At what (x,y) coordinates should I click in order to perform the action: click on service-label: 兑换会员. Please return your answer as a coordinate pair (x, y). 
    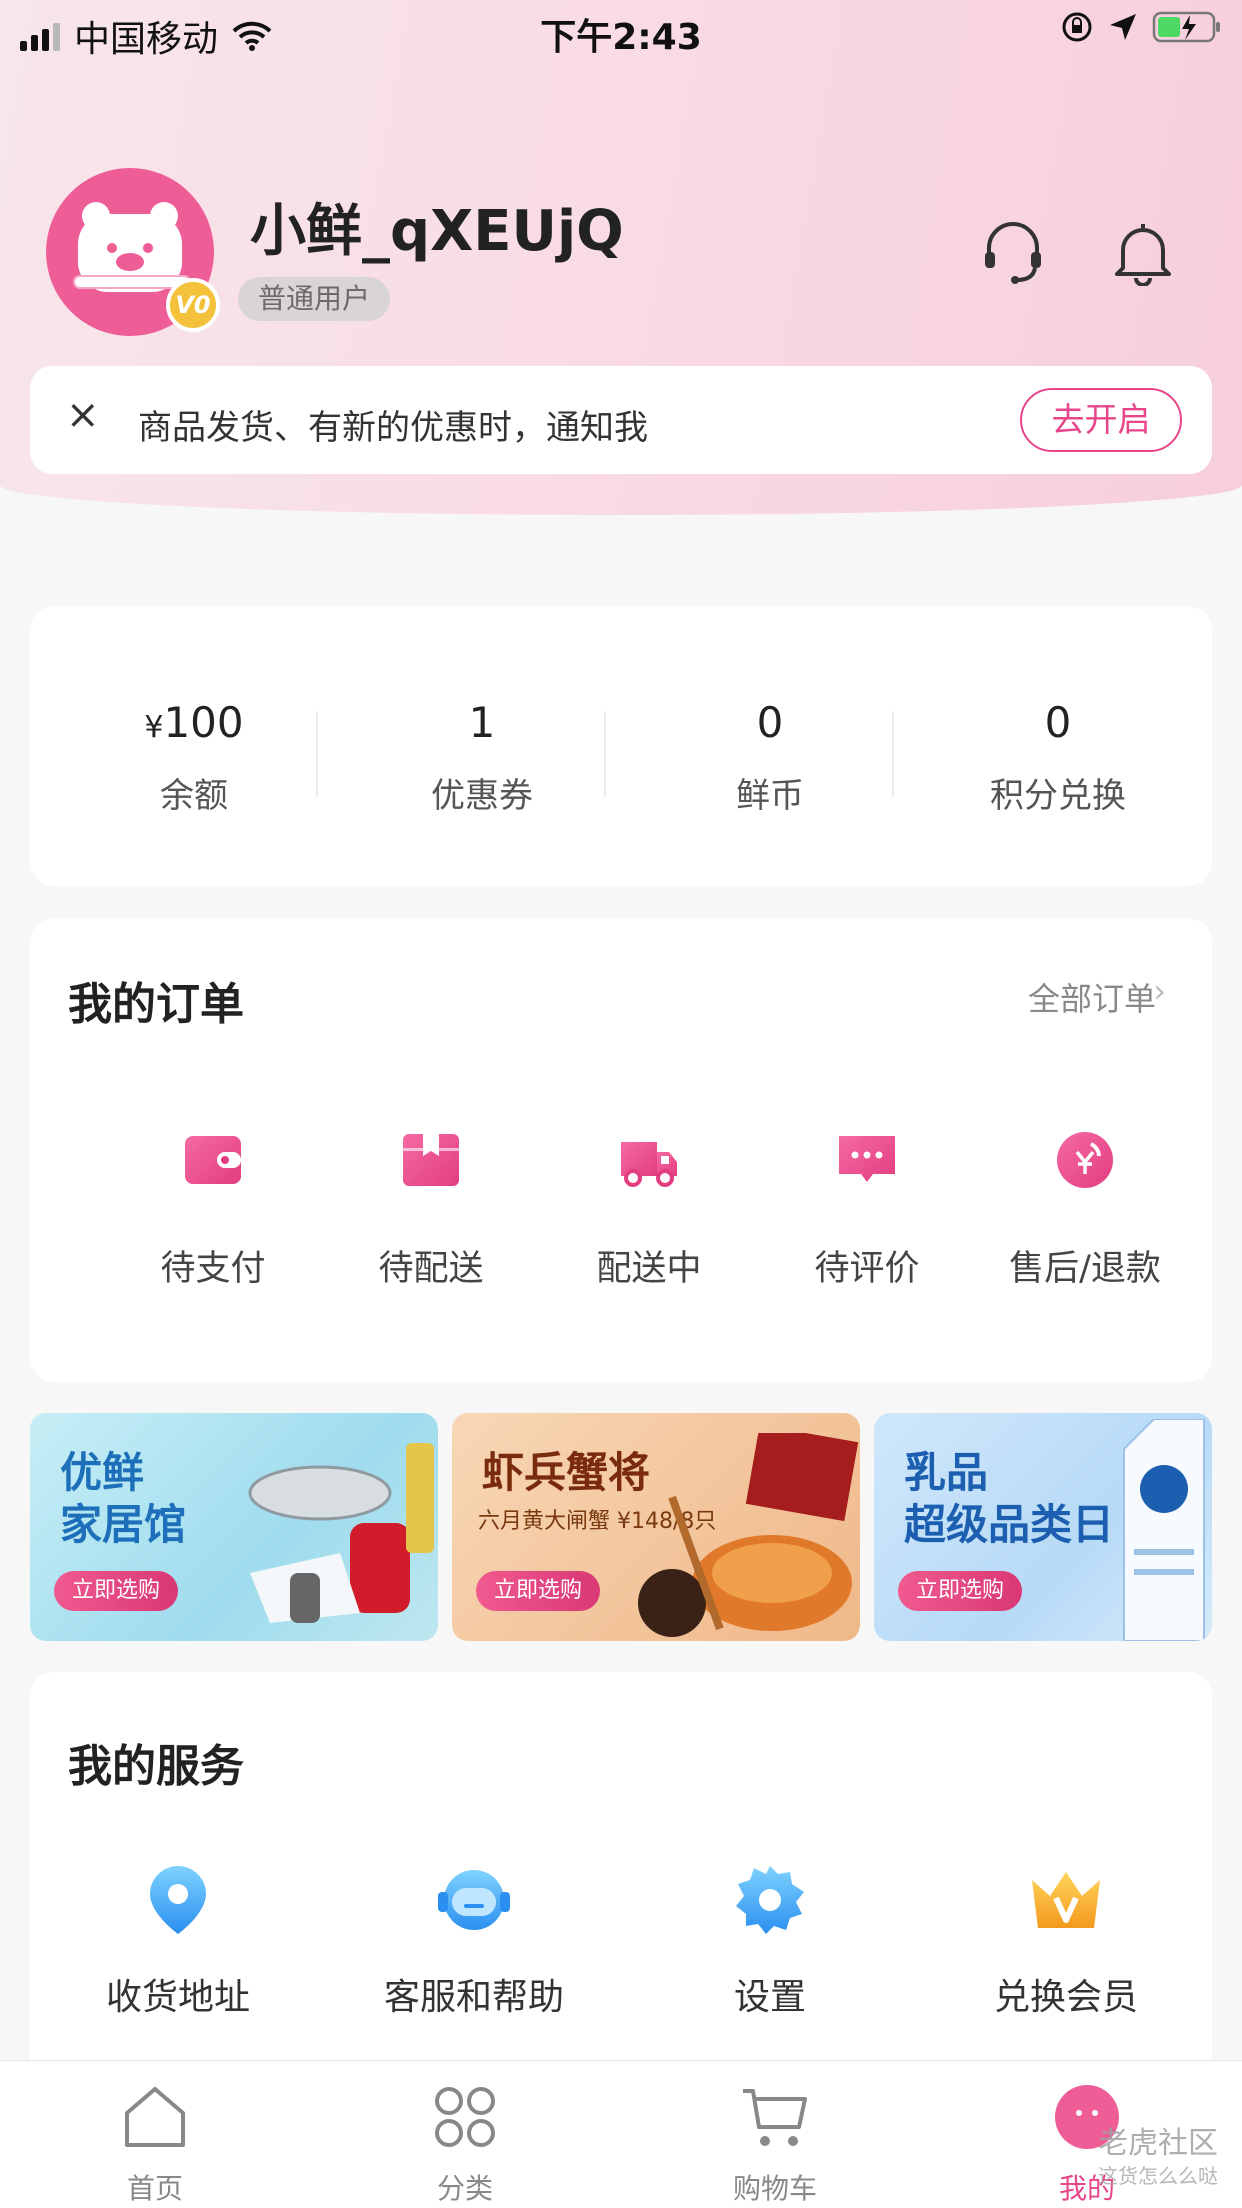
    Looking at the image, I should click on (1065, 1997).